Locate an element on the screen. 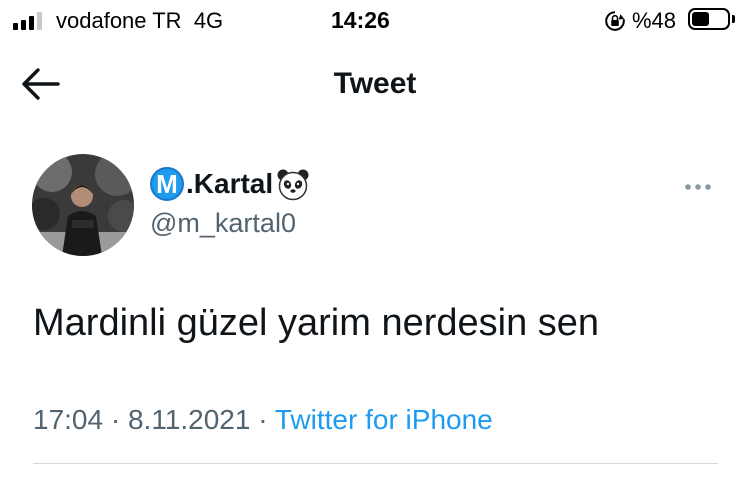 This screenshot has height=478, width=750. tweet-source-link: Twitter for iPhone is located at coordinates (384, 419).